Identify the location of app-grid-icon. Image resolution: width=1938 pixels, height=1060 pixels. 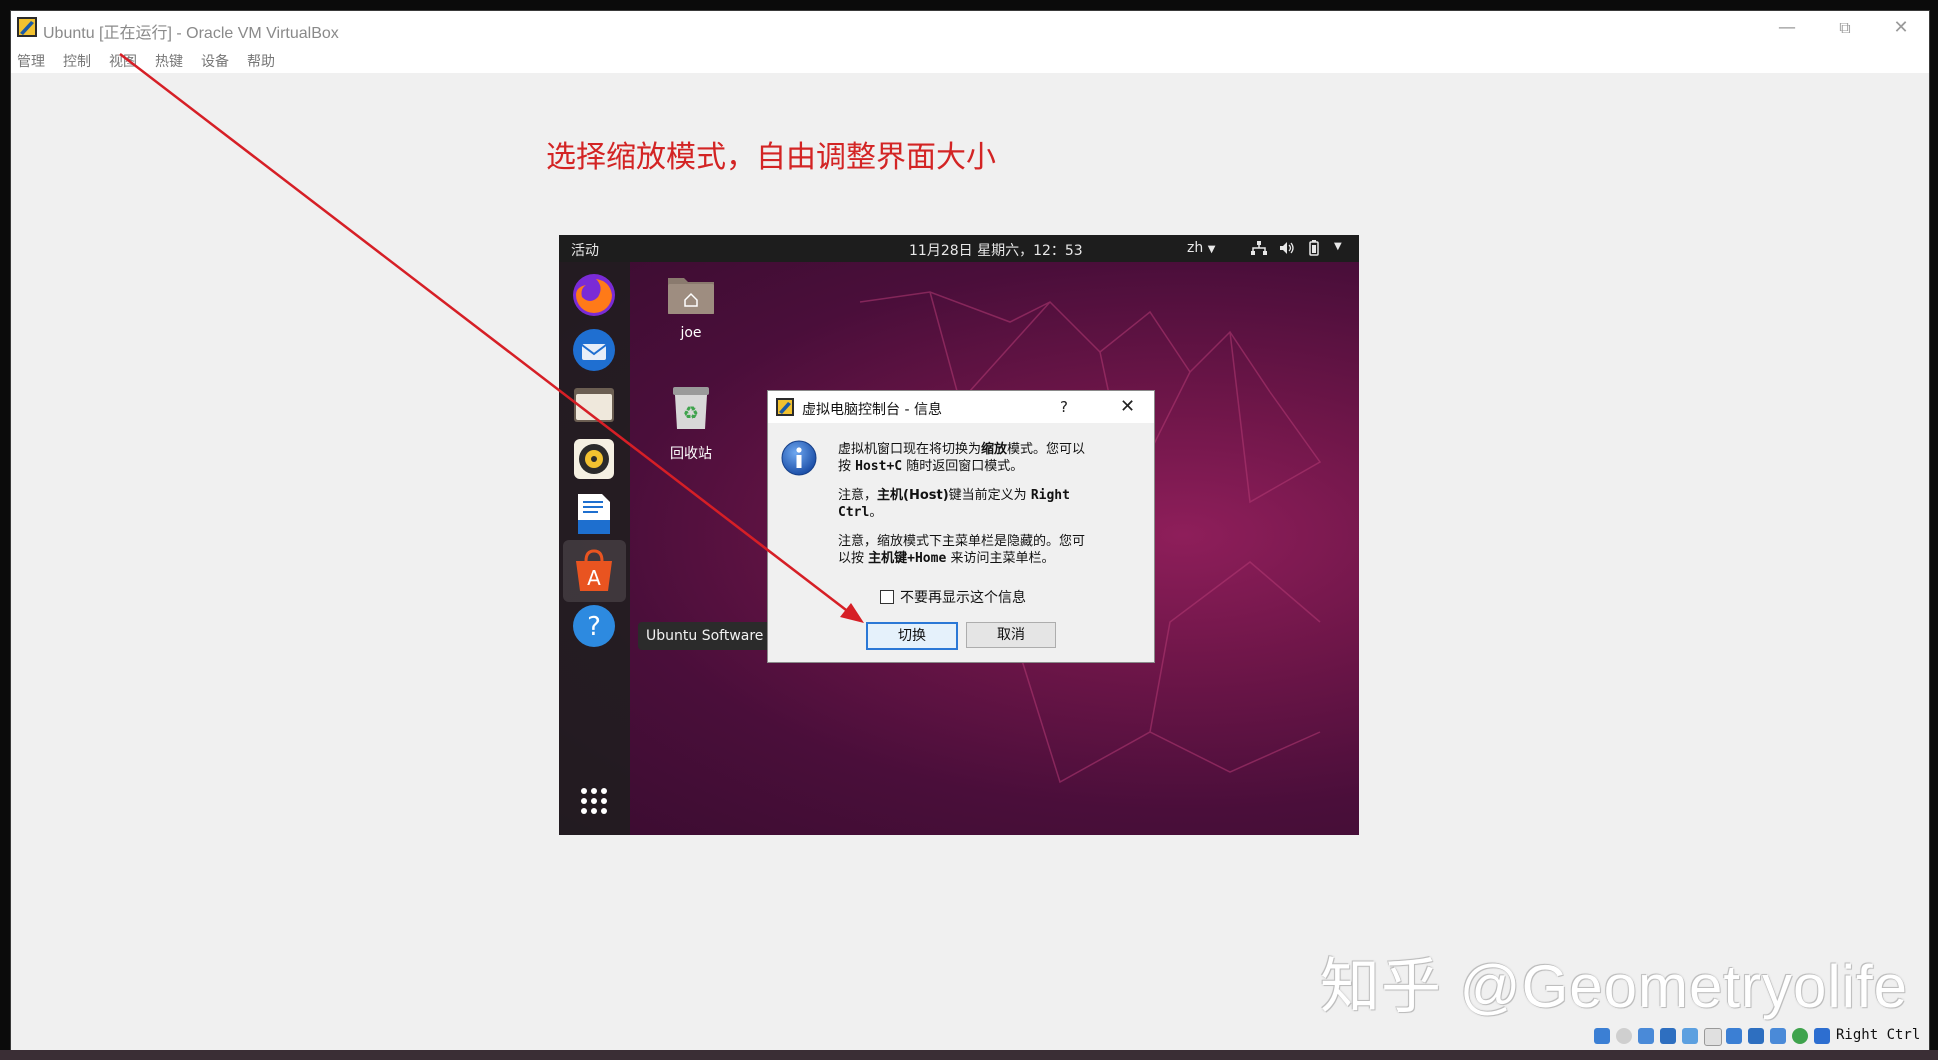
(594, 801).